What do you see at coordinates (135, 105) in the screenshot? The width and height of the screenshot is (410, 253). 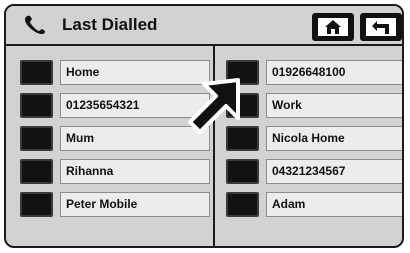 I see `contact-label: 01235654321` at bounding box center [135, 105].